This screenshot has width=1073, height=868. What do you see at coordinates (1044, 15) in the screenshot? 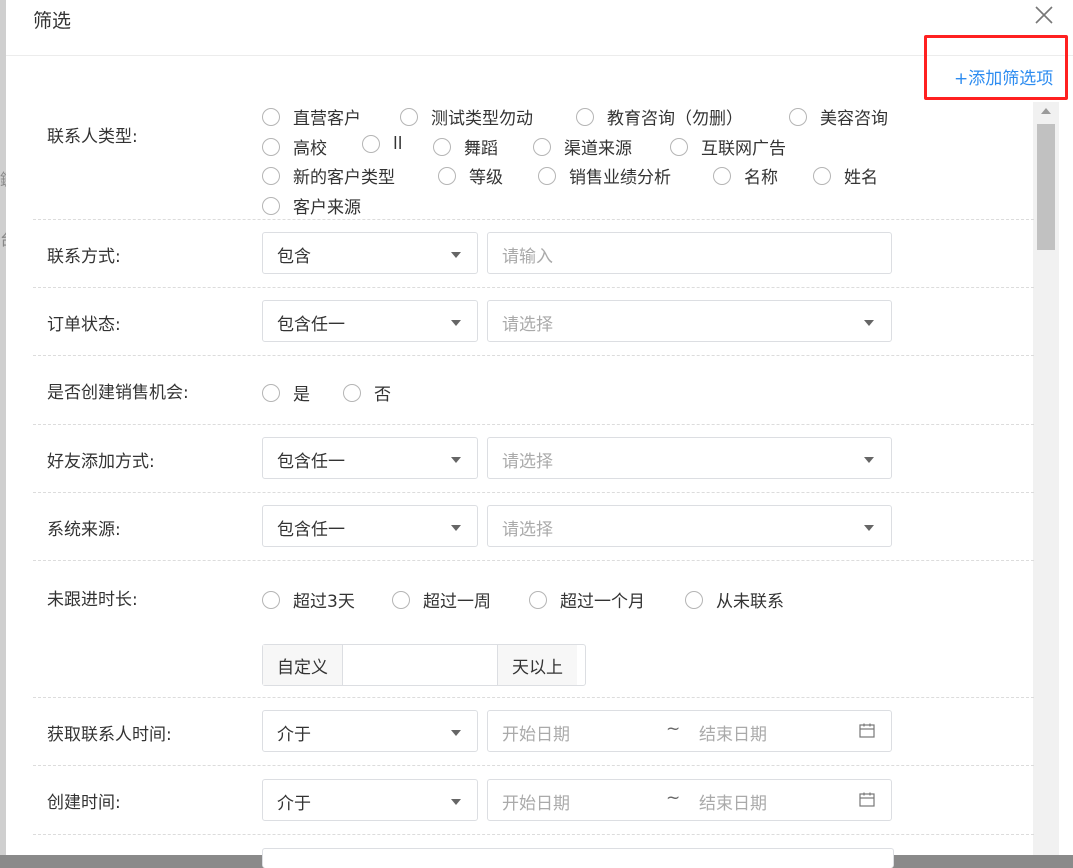
I see `close-icon` at bounding box center [1044, 15].